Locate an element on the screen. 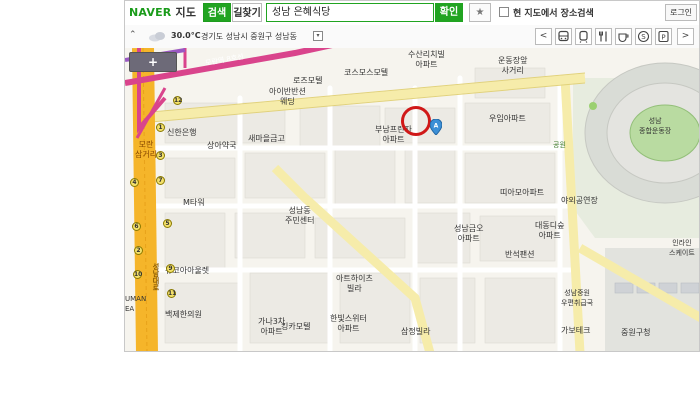  label-seongnam-stadium: 성남 종합운동장 is located at coordinates (655, 126).